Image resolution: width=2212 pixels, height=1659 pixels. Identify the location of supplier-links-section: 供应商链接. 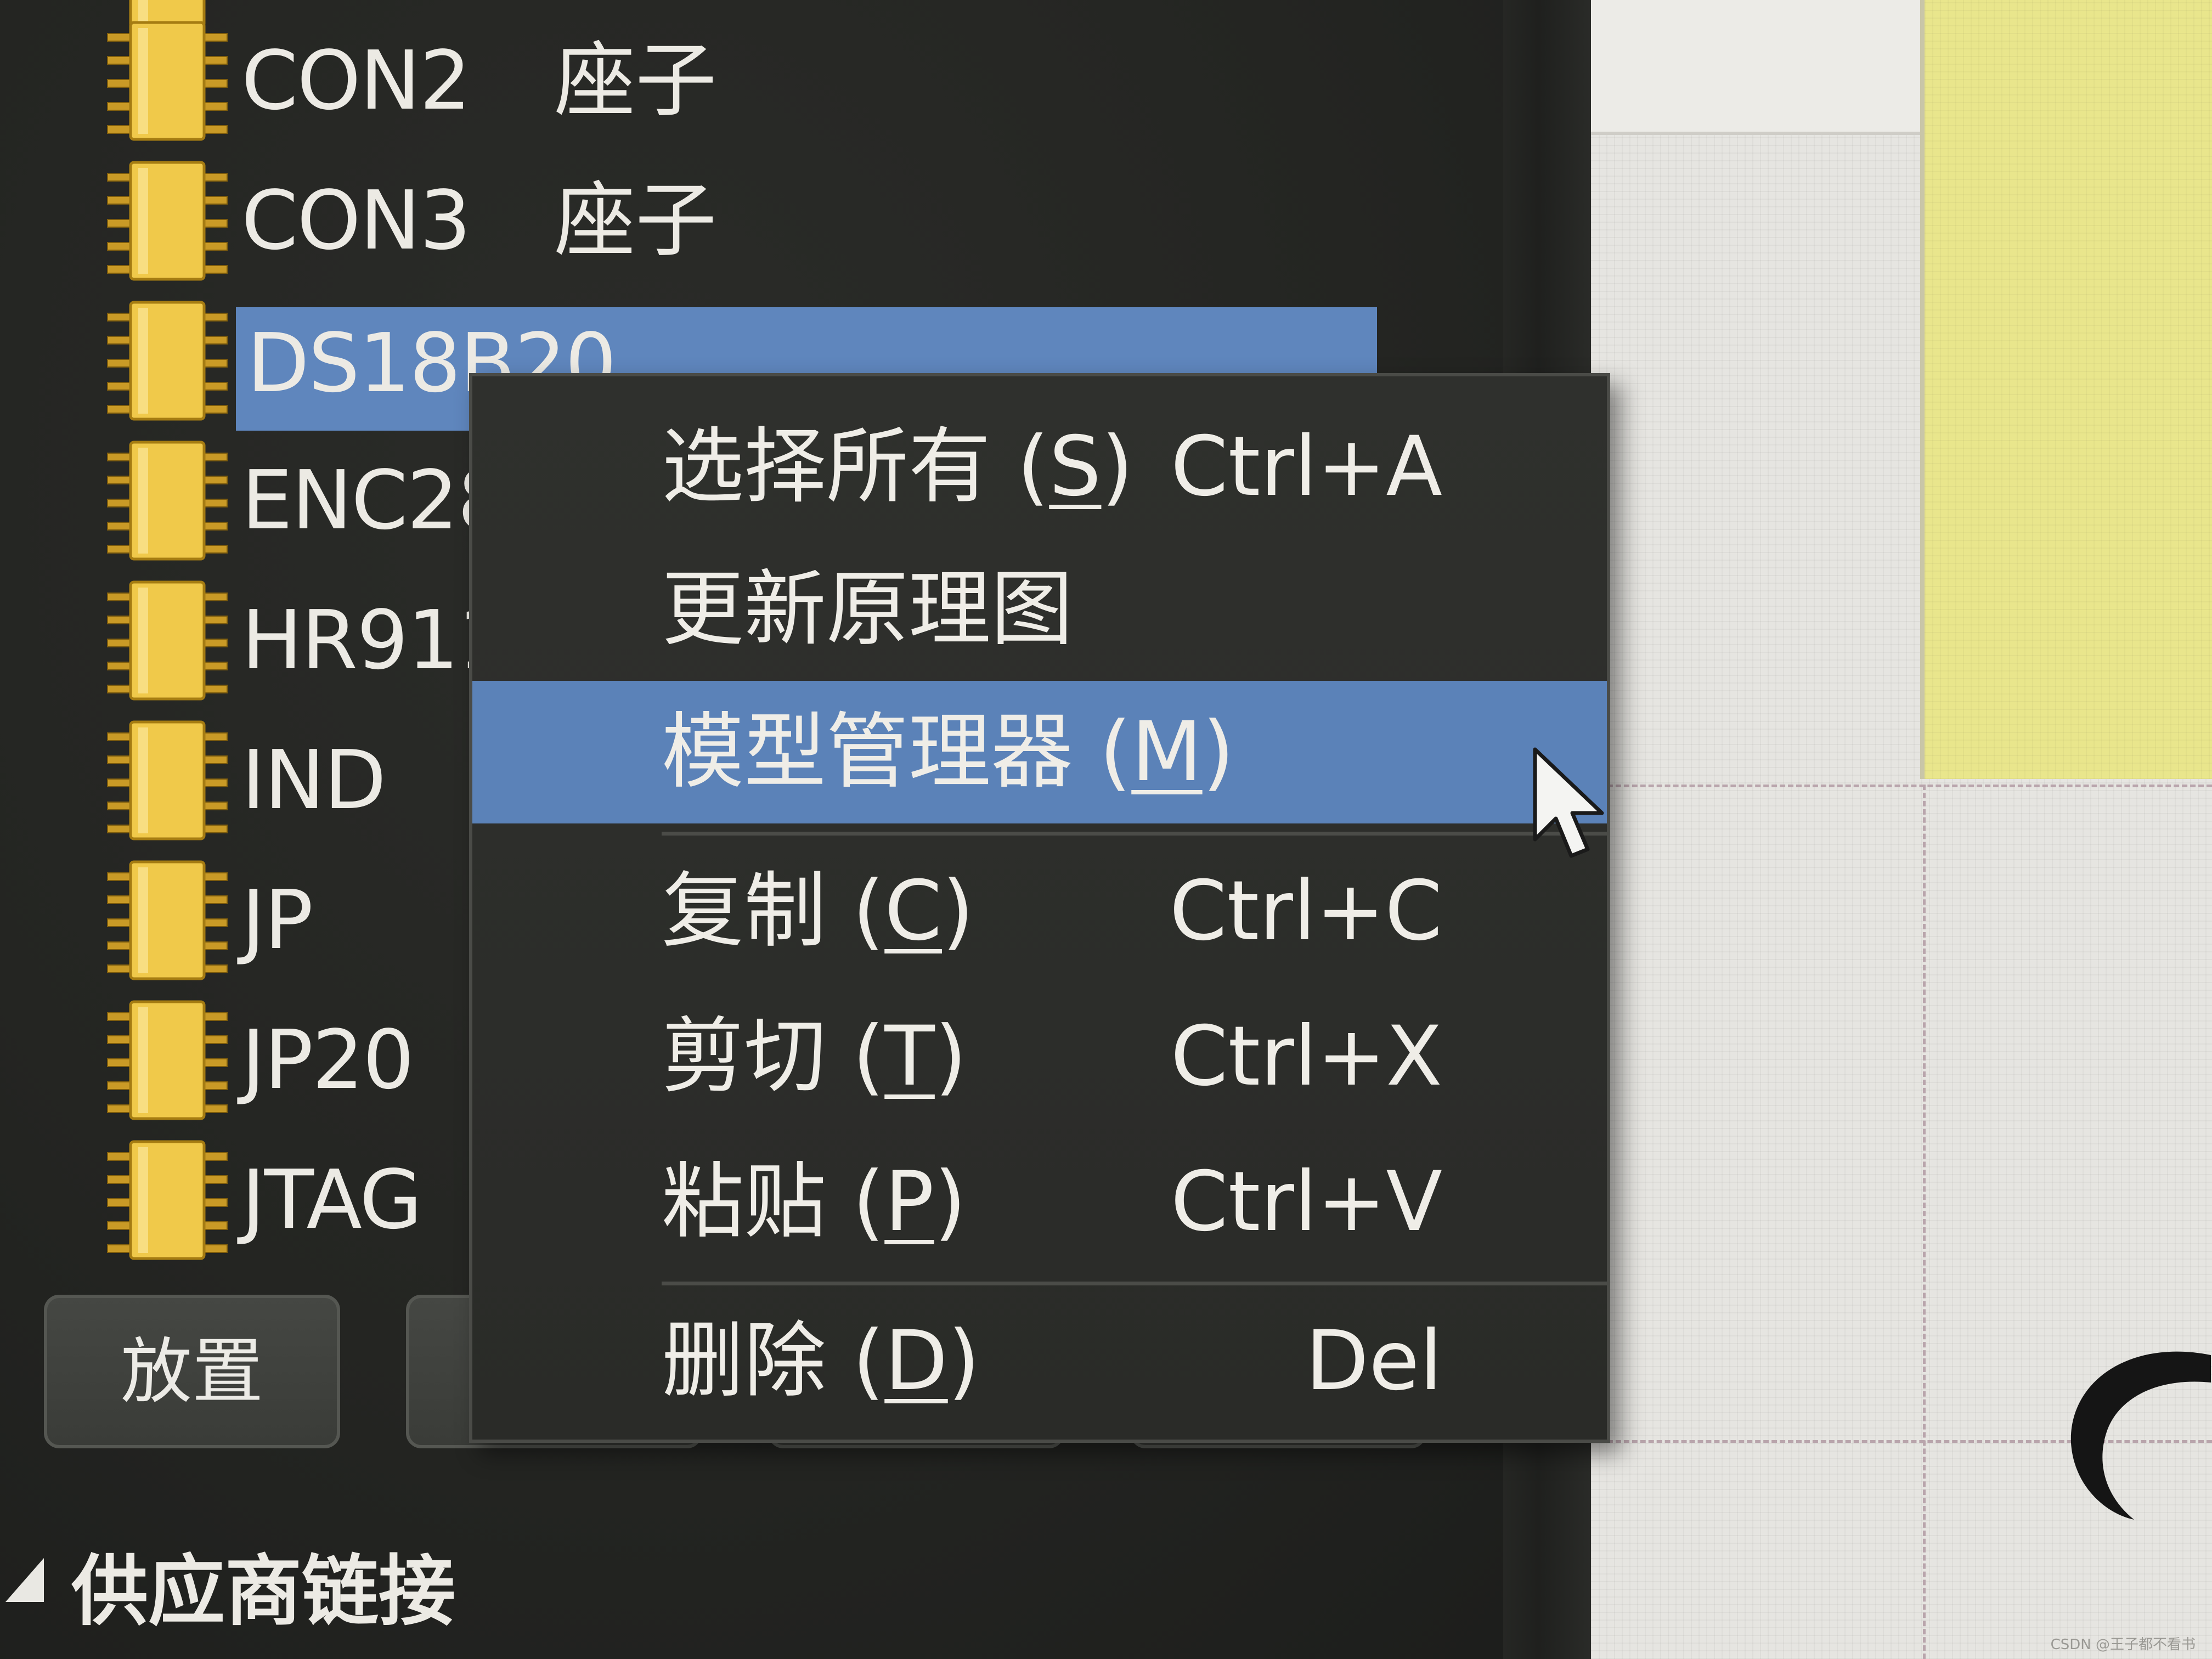
(751, 1592).